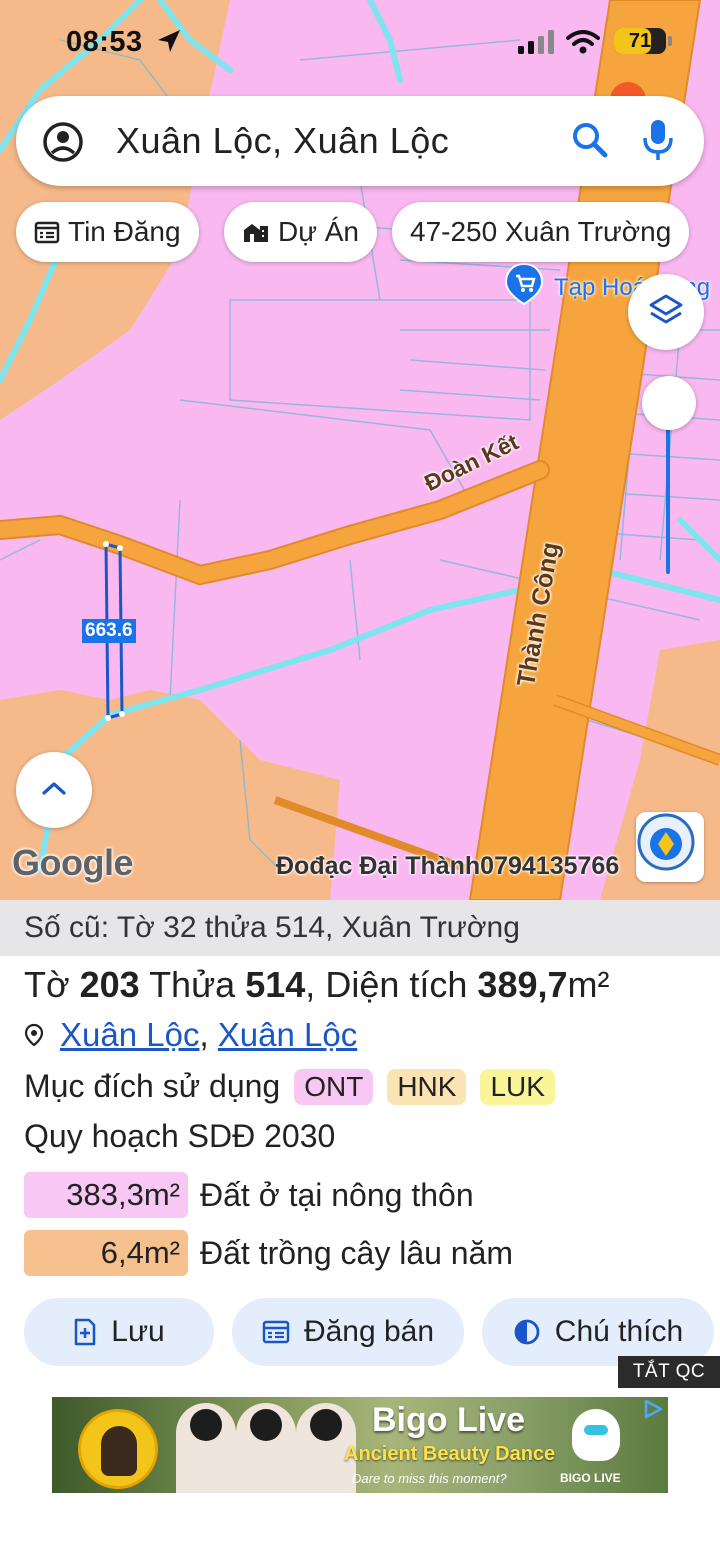 The image size is (720, 1559). I want to click on search-bar: Xuân Lộc, Xuân Lộc, so click(360, 141).